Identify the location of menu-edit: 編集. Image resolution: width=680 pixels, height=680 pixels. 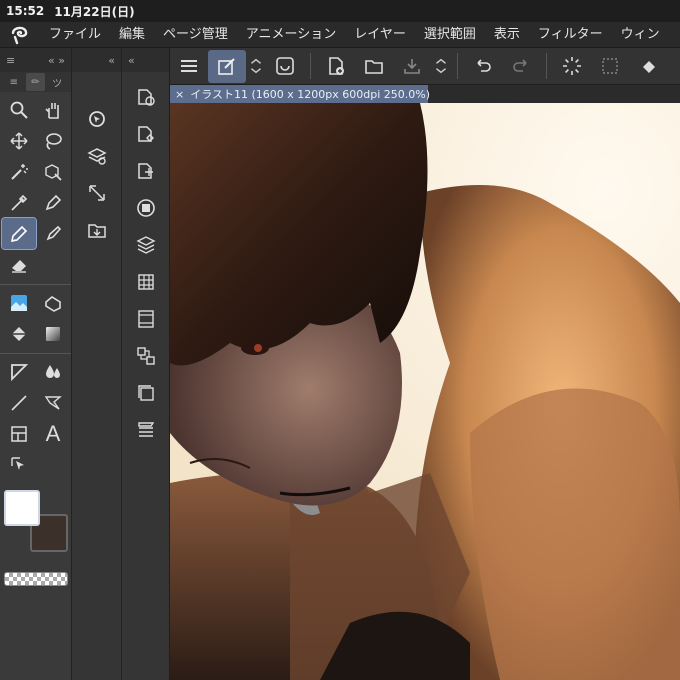
(132, 35).